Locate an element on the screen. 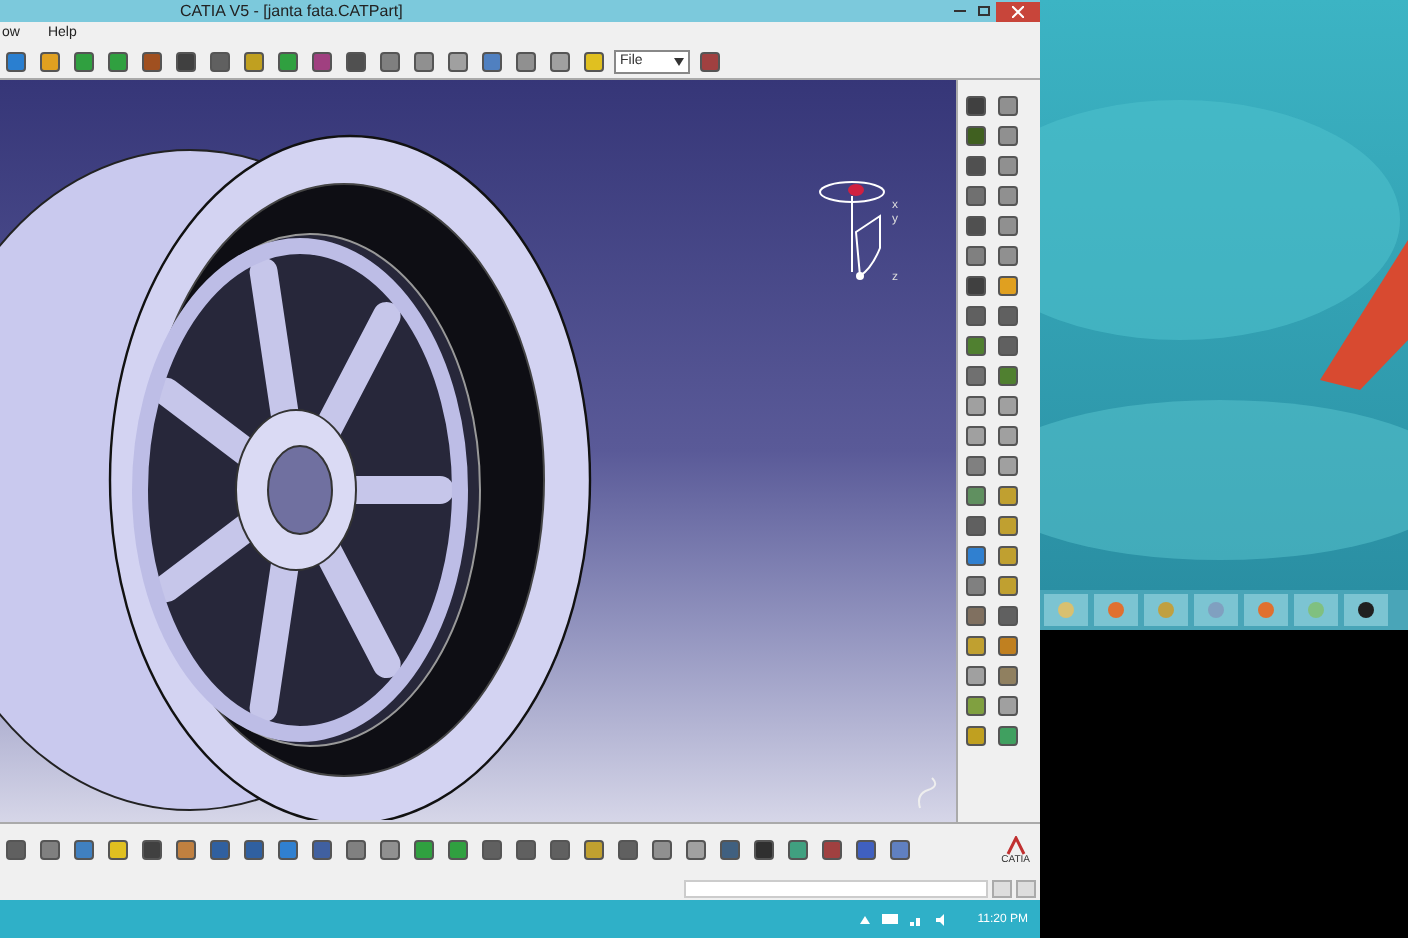 Image resolution: width=1408 pixels, height=938 pixels. window-title: CATIA V5 - [janta fata.CATPart] is located at coordinates (291, 11).